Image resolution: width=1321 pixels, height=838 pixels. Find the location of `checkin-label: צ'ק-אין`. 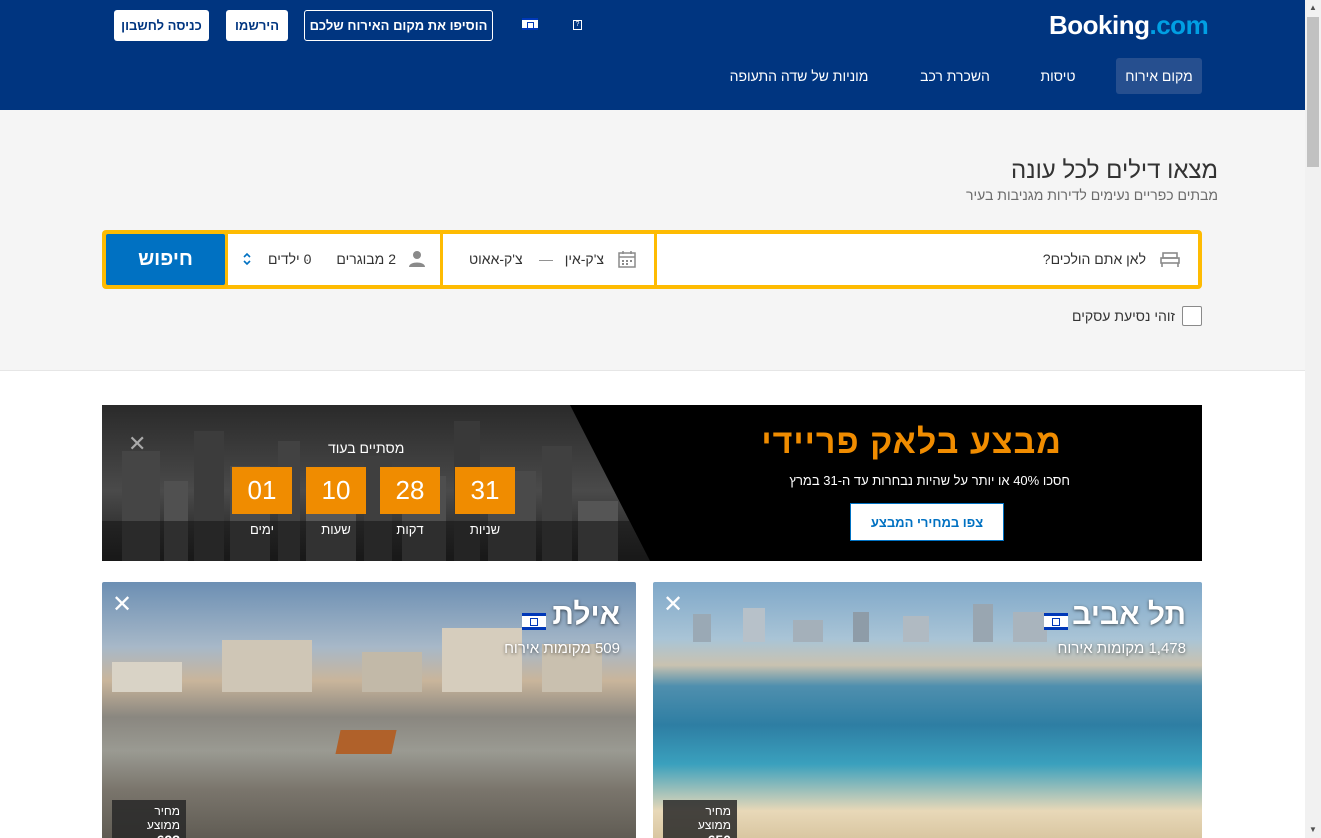

checkin-label: צ'ק-אין is located at coordinates (584, 259).